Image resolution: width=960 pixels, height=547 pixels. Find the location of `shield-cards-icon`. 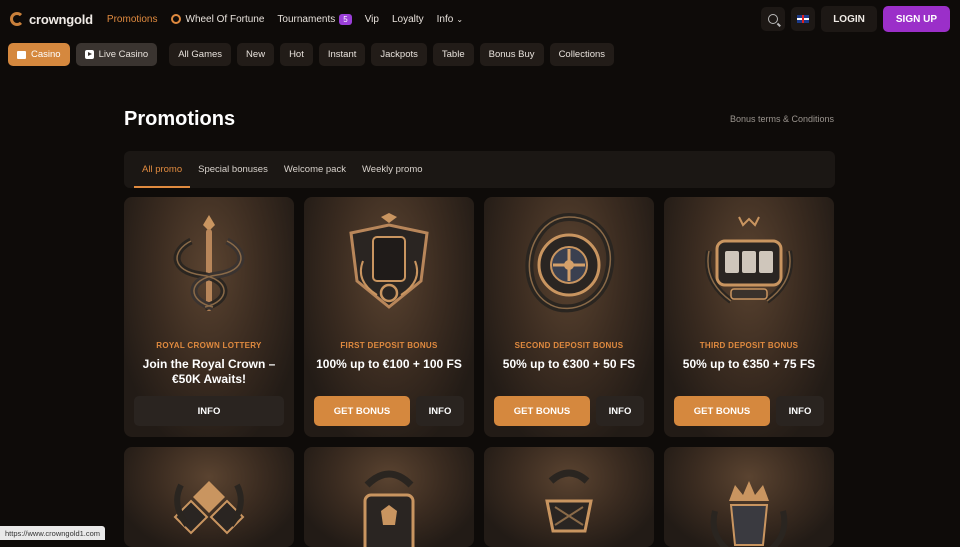

shield-cards-icon is located at coordinates (389, 265).